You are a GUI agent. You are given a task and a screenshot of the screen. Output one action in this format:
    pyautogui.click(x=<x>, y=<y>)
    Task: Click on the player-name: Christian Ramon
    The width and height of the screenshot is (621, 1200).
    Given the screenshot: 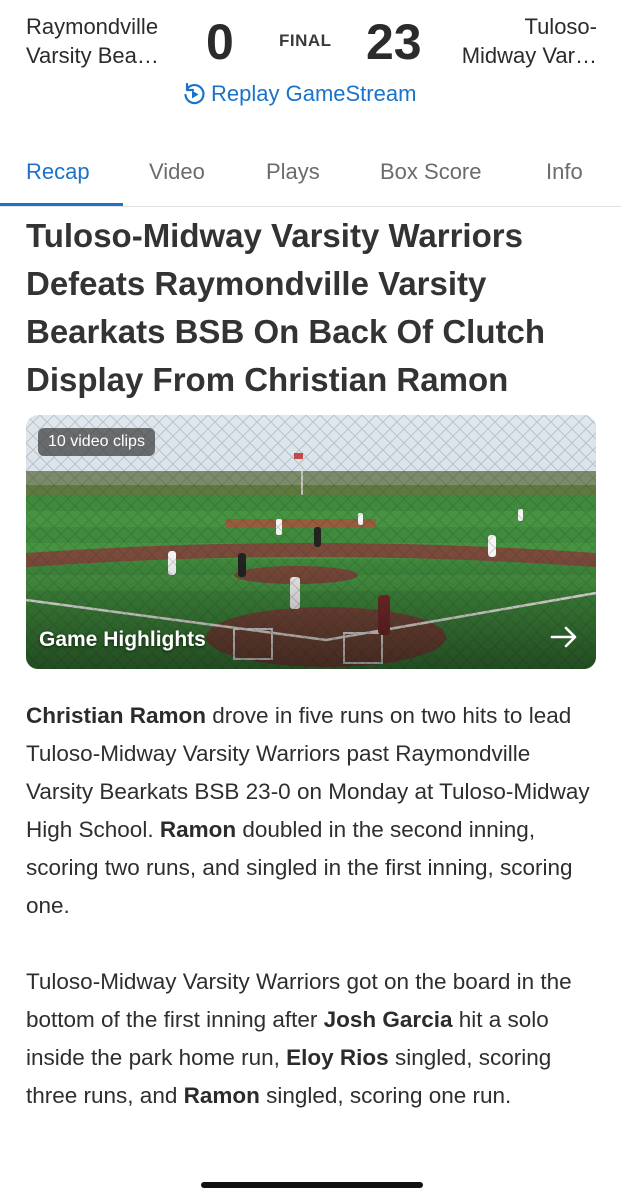 What is the action you would take?
    pyautogui.click(x=116, y=715)
    